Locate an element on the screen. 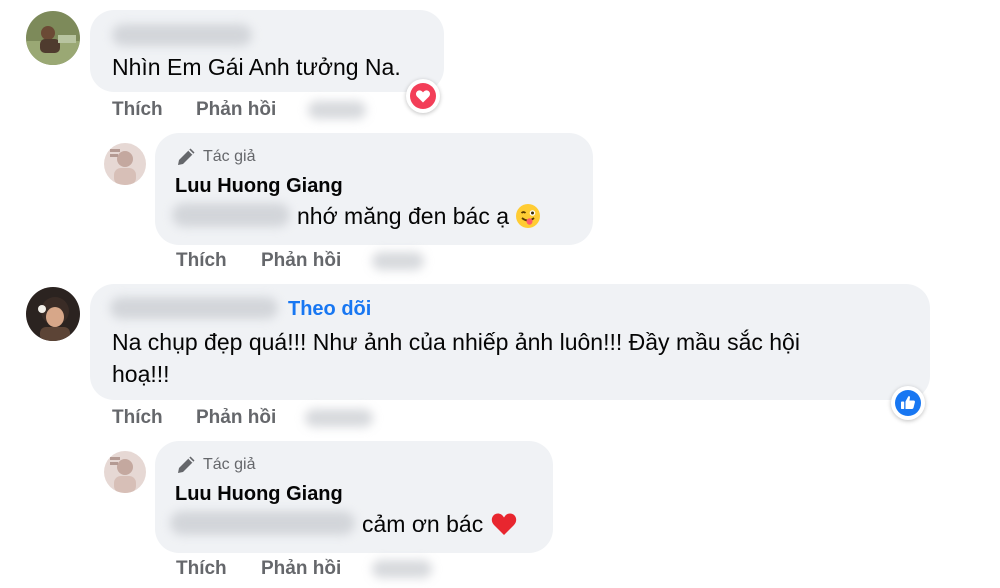 The image size is (1000, 588). reply-text-row: nhớ măng đen bác ạ is located at coordinates (419, 216).